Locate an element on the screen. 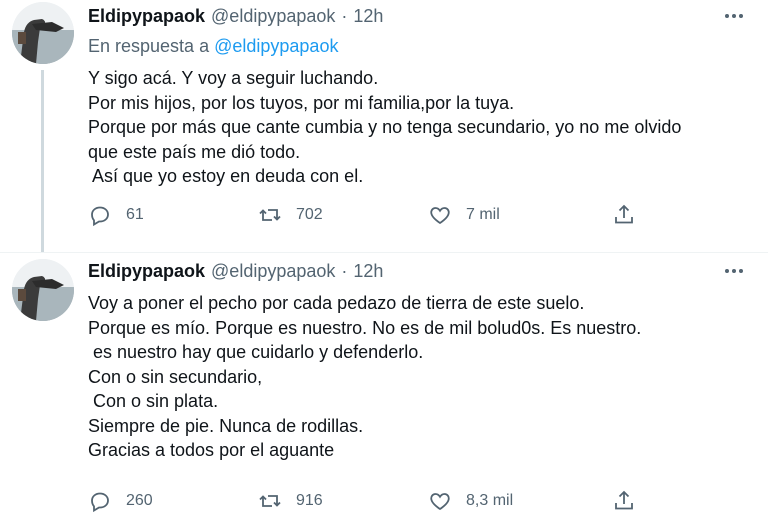 The width and height of the screenshot is (768, 516). reply-count: 260 is located at coordinates (139, 500).